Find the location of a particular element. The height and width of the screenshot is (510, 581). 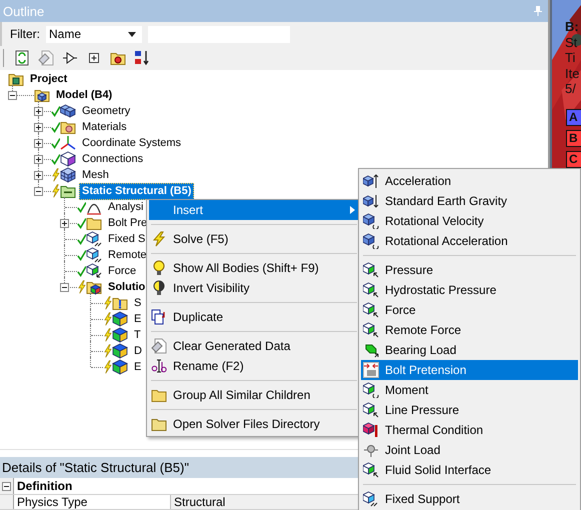

rename-icon is located at coordinates (159, 366).